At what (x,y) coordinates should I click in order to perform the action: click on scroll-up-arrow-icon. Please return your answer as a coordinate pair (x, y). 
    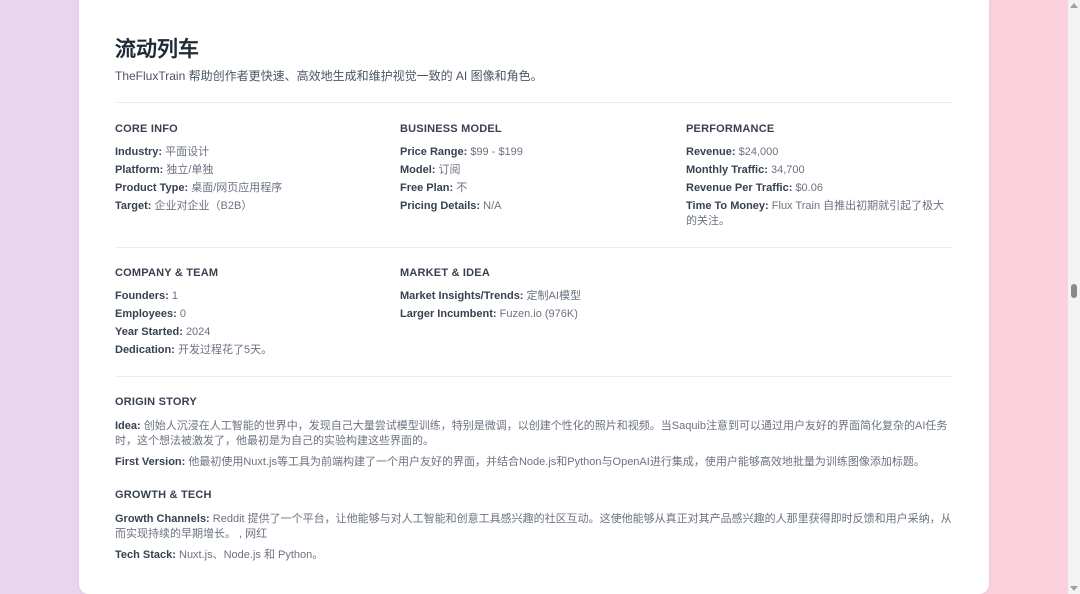
    Looking at the image, I should click on (1074, 5).